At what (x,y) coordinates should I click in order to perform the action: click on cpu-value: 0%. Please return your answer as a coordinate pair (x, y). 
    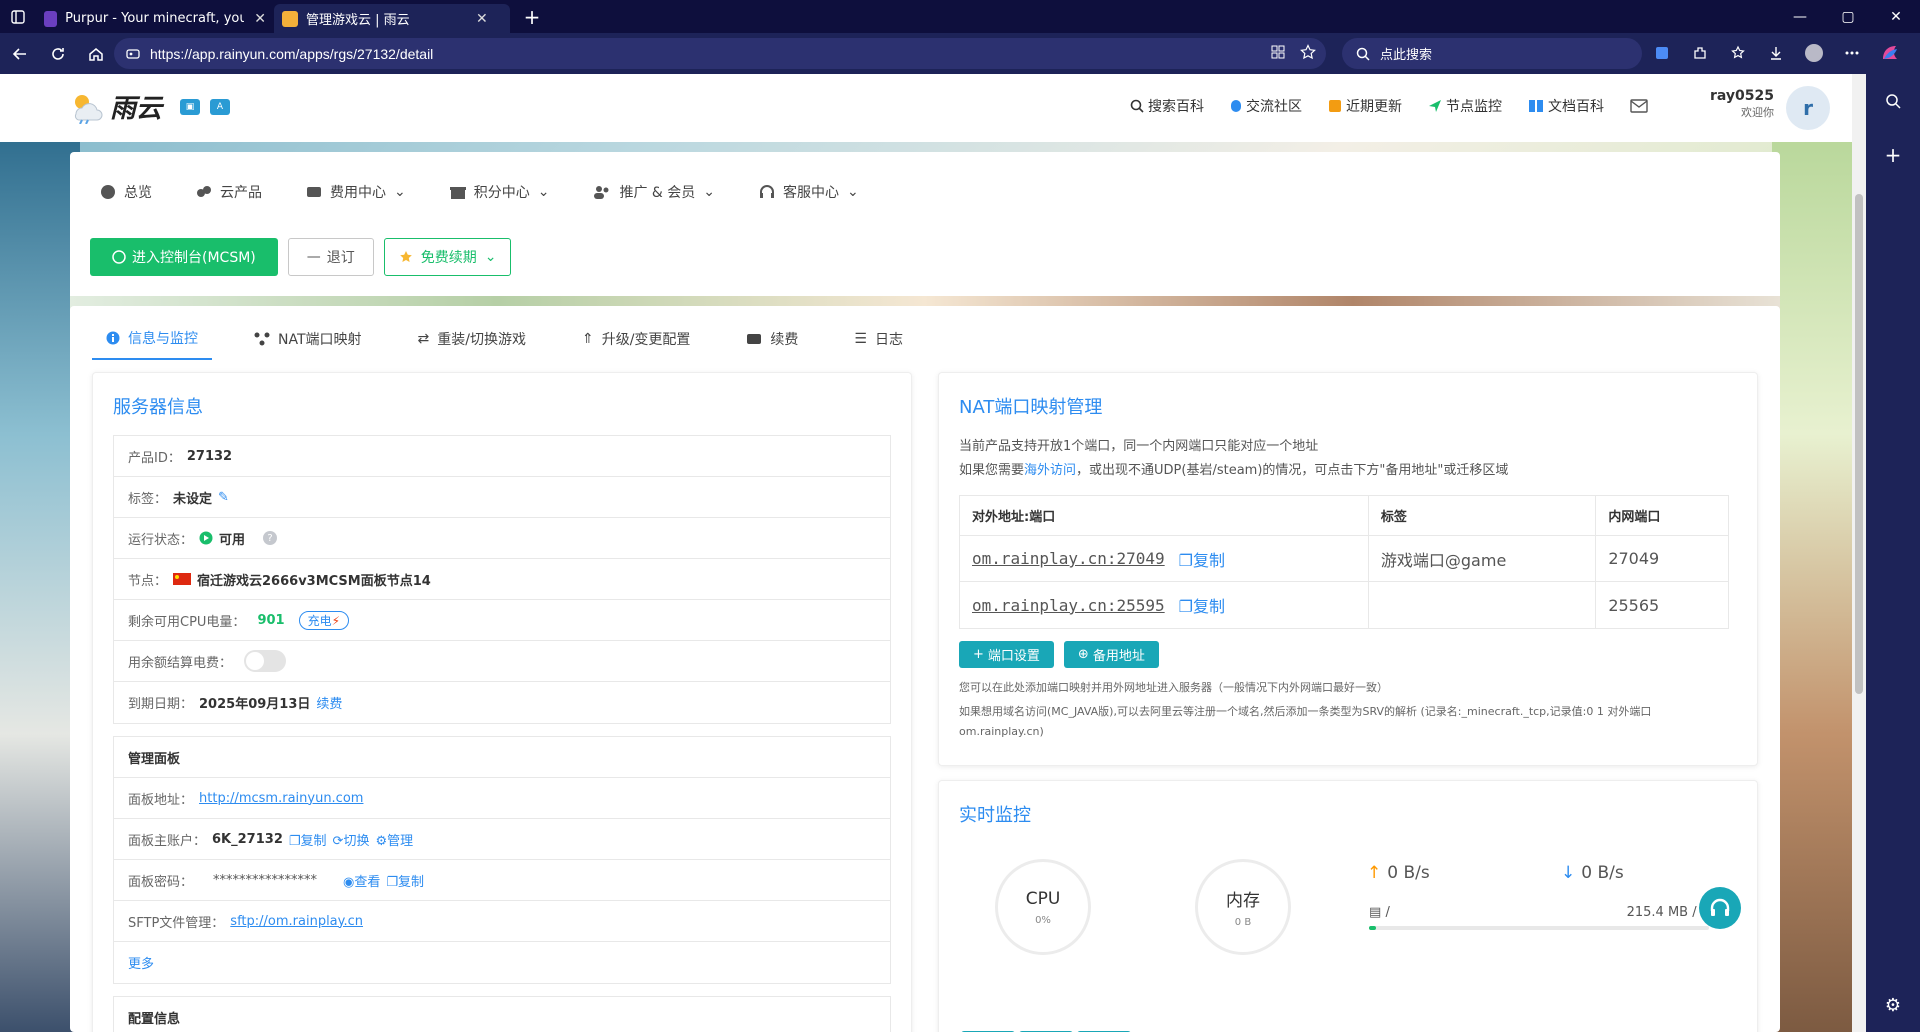
    Looking at the image, I should click on (1043, 920).